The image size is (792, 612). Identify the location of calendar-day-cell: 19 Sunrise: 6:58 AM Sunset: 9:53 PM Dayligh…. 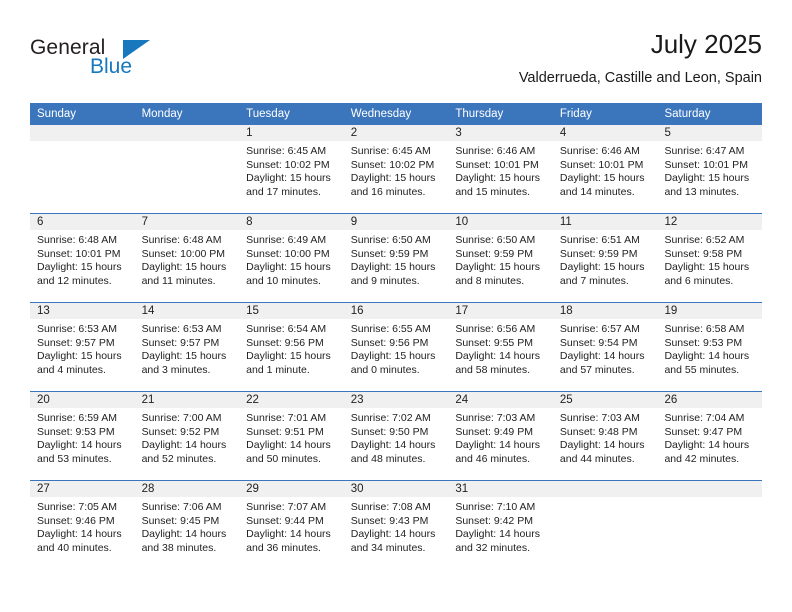
(710, 347).